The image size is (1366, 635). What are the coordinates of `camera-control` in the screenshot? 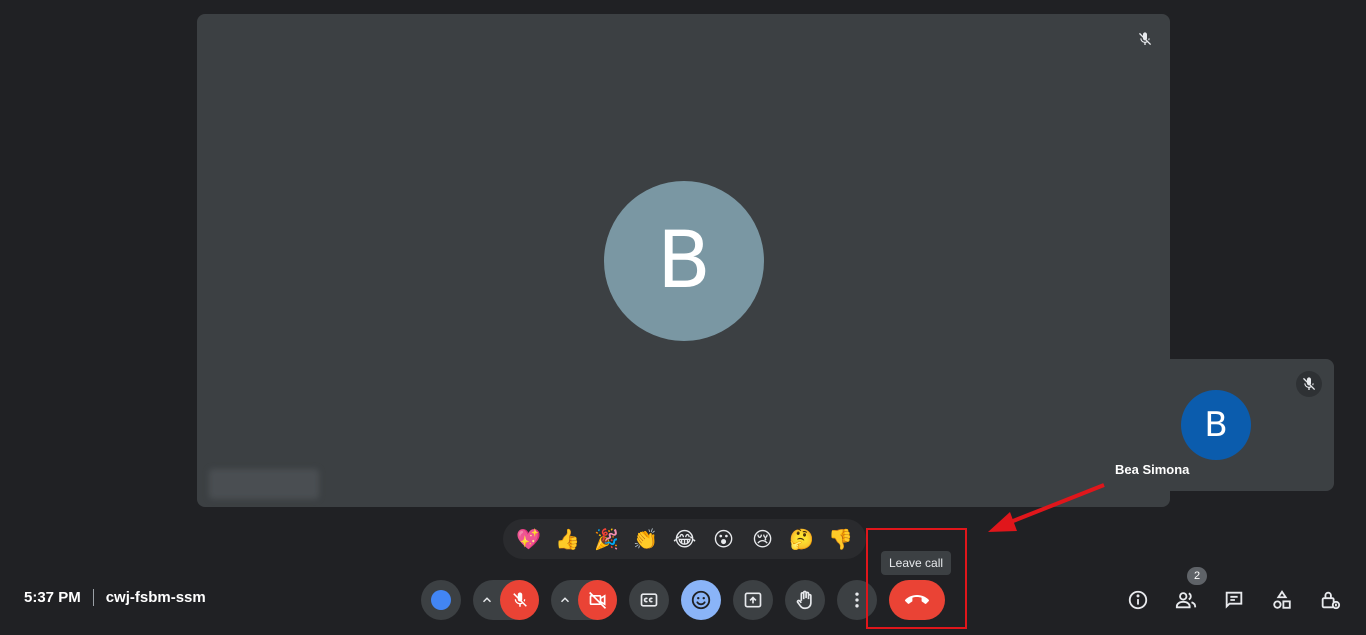 It's located at (584, 600).